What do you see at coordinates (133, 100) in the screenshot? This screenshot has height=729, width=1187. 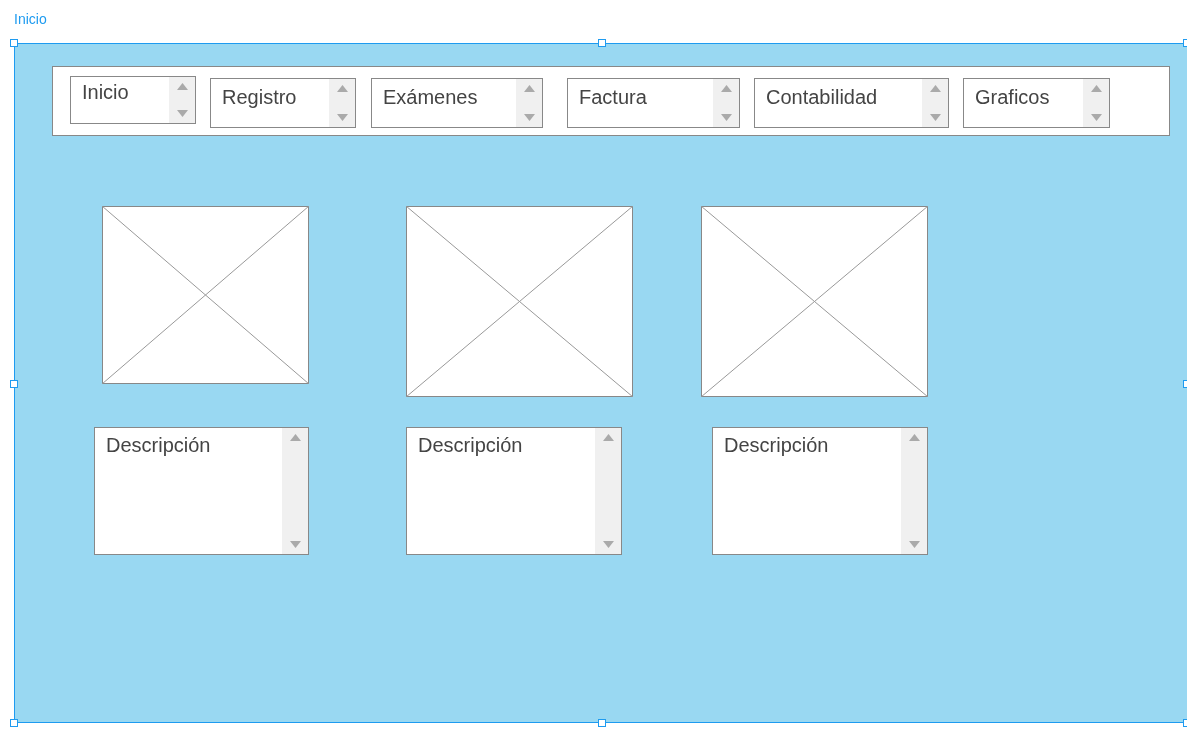 I see `text-area: Inicio` at bounding box center [133, 100].